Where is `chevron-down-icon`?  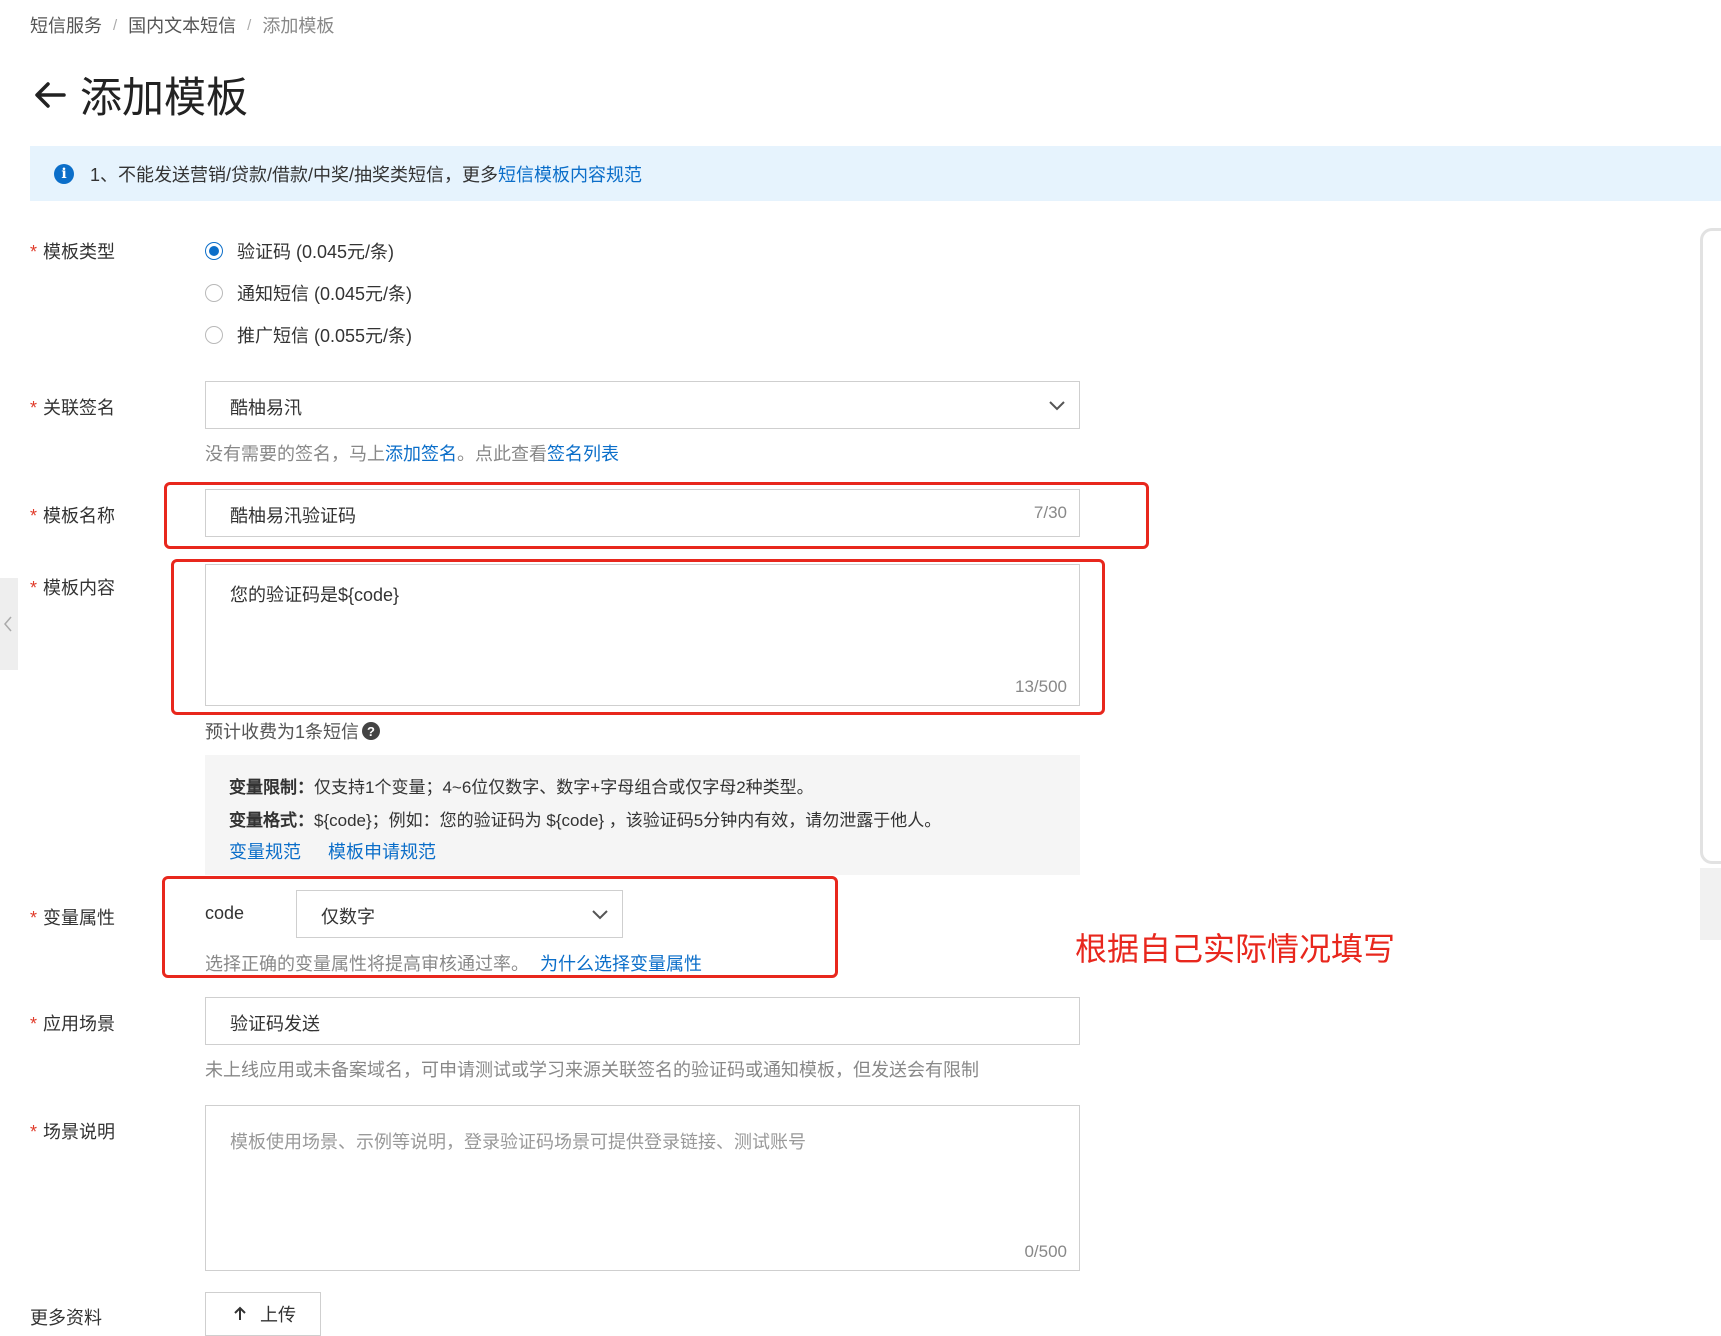
chevron-down-icon is located at coordinates (1057, 406).